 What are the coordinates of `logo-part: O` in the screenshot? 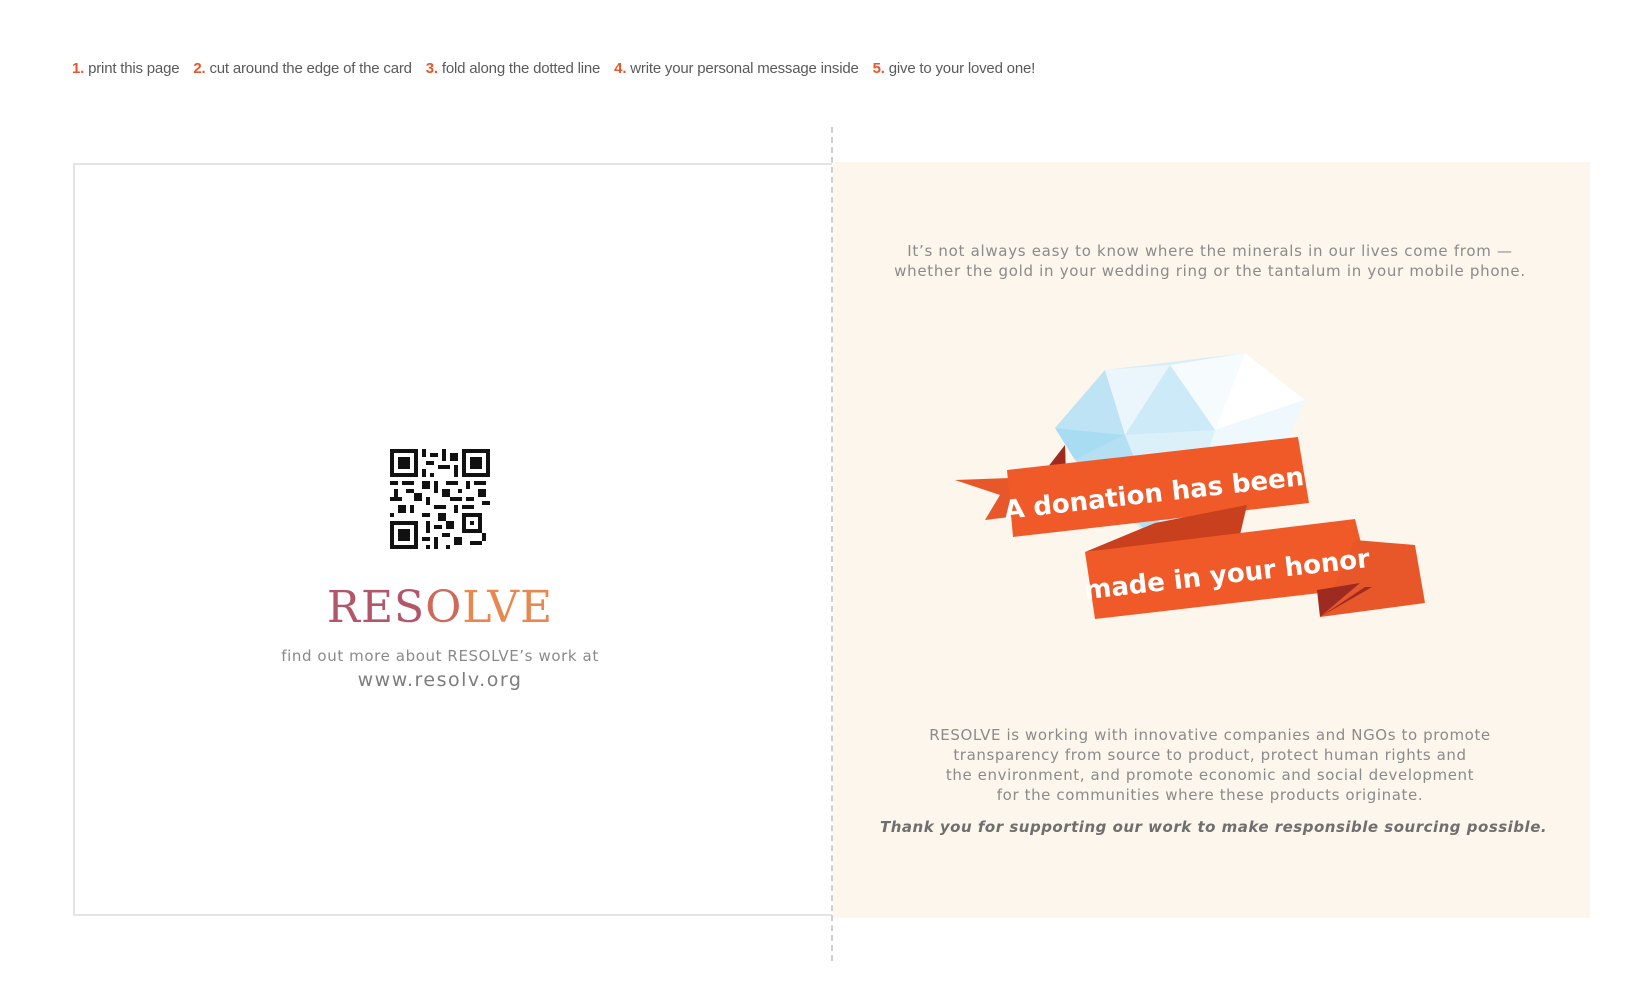 It's located at (444, 607).